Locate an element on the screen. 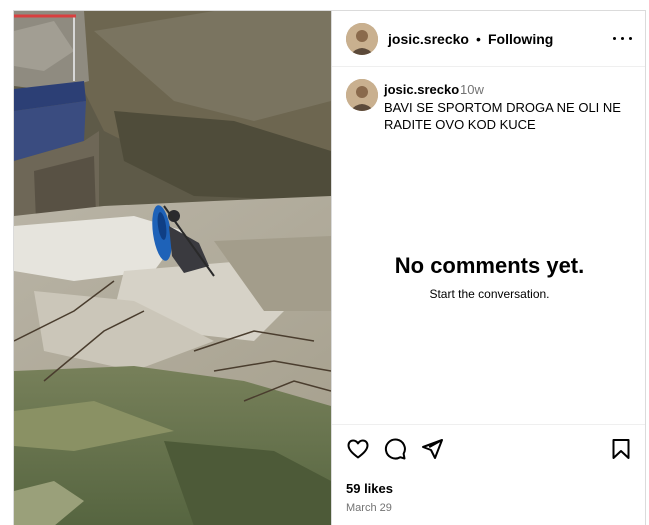 This screenshot has width=649, height=525. no-comments-subtitle: Start the conversation. is located at coordinates (489, 294).